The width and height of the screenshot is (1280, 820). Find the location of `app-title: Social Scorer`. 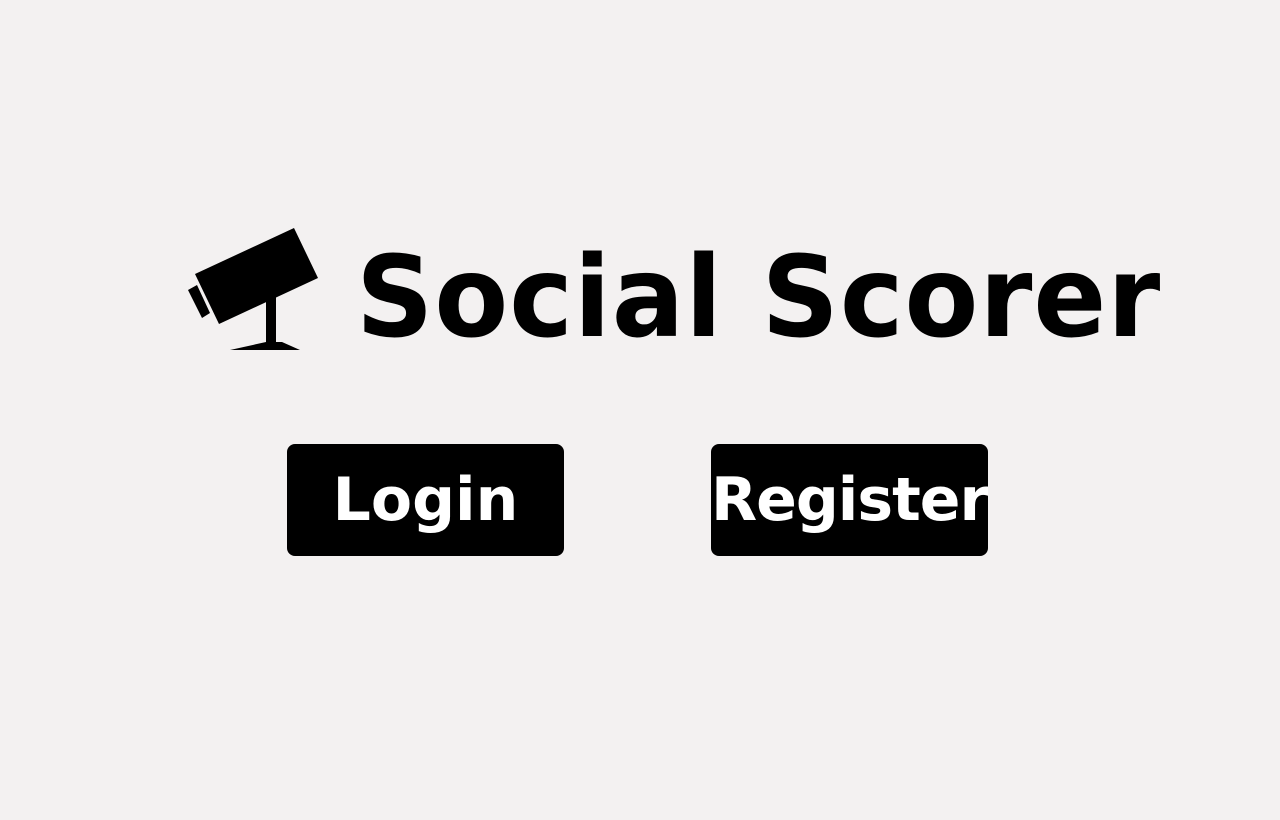

app-title: Social Scorer is located at coordinates (759, 298).